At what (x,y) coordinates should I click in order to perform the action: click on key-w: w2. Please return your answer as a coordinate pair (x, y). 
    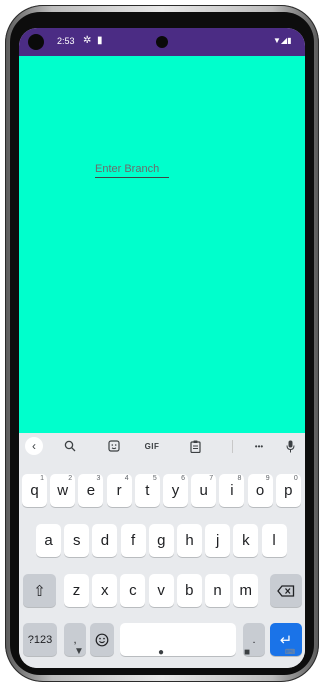
    Looking at the image, I should click on (63, 490).